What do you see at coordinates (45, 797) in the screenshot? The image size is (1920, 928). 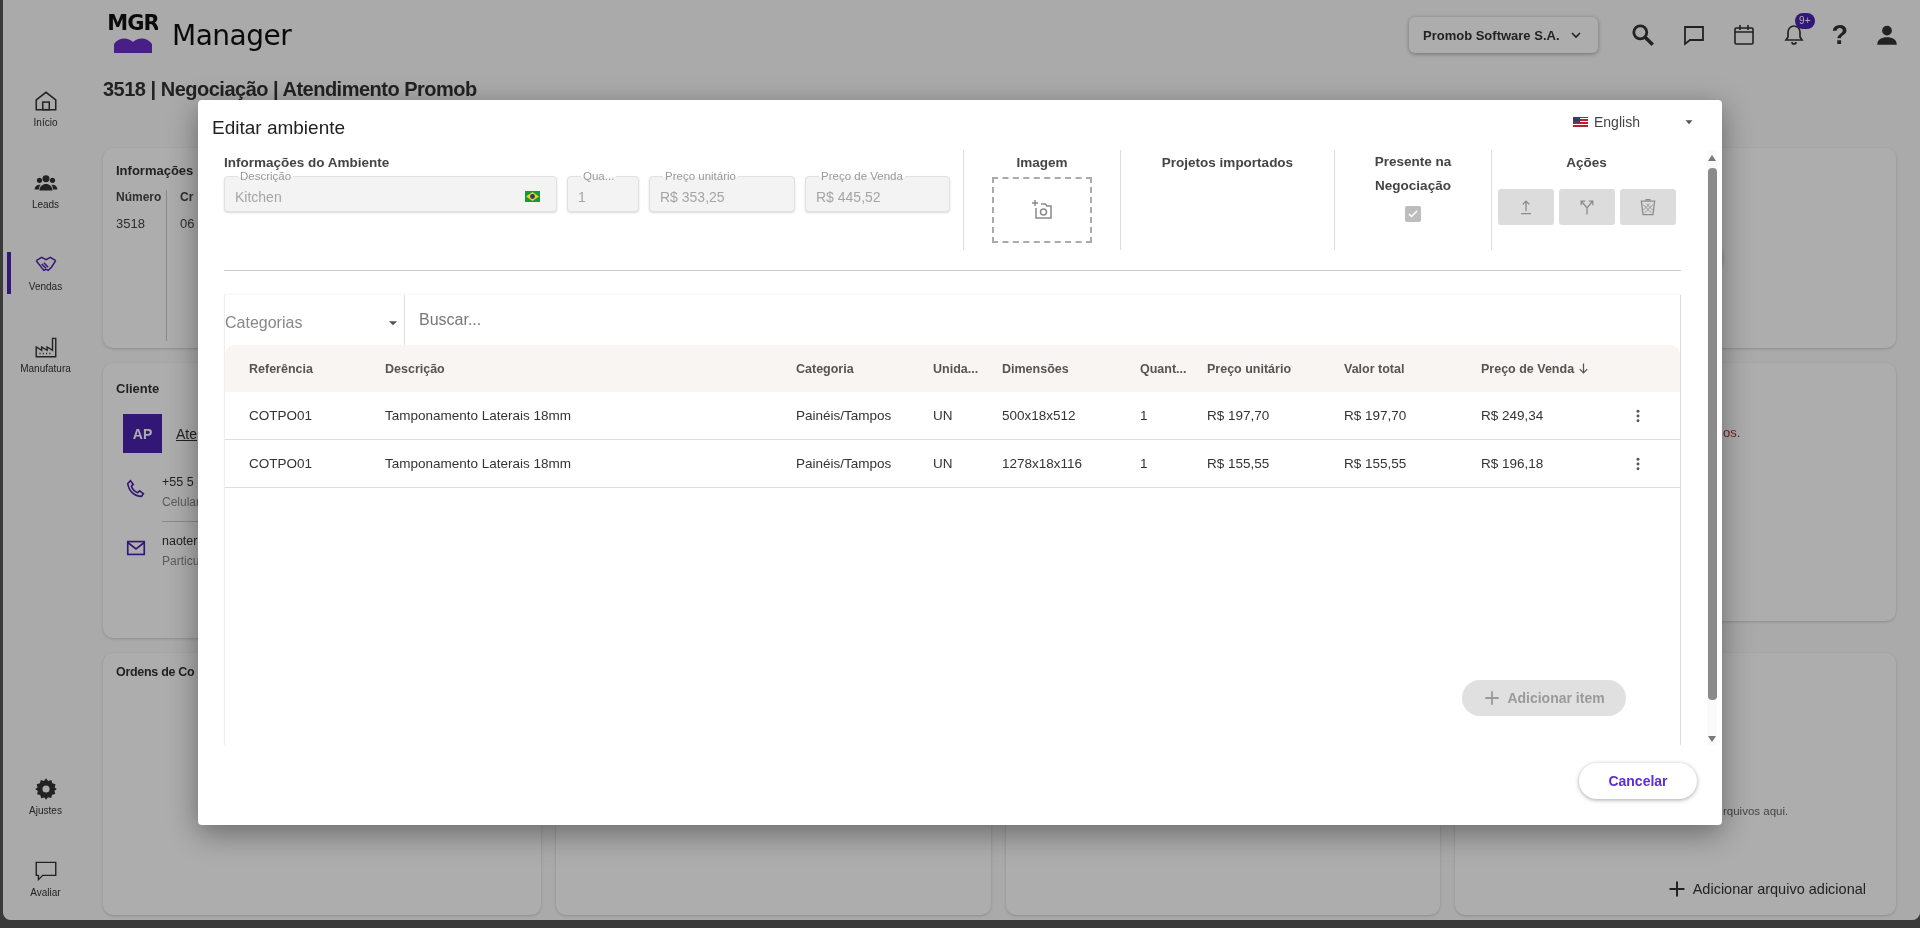 I see `sidebar-item: Ajustes` at bounding box center [45, 797].